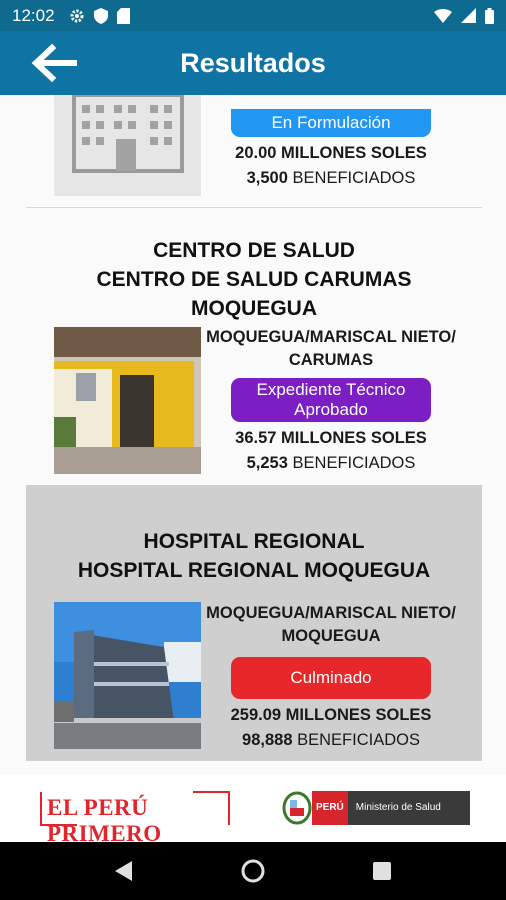  I want to click on wifi-icon, so click(443, 15).